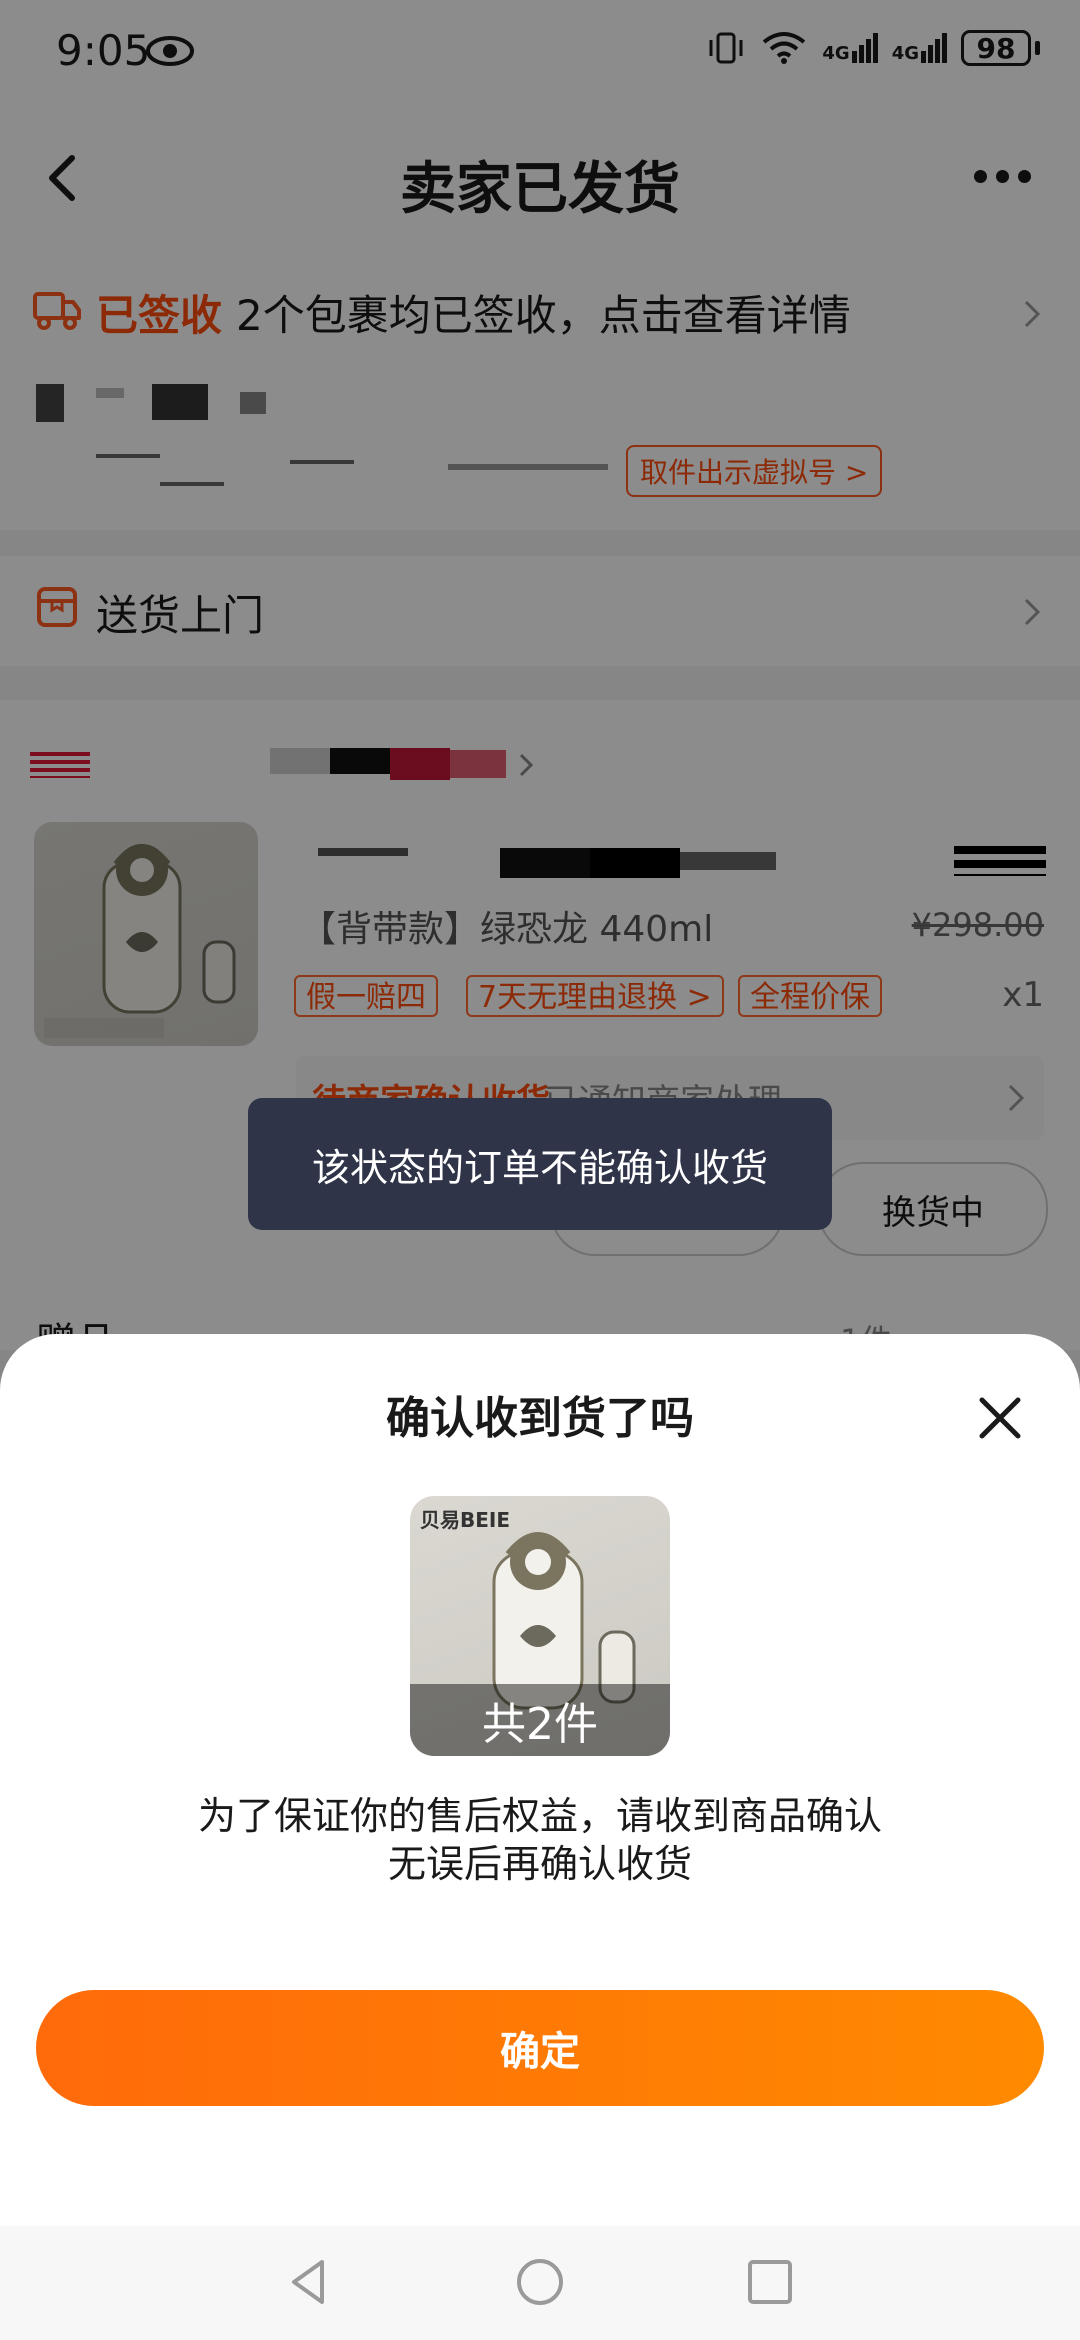 Image resolution: width=1080 pixels, height=2340 pixels. I want to click on nav-back-icon, so click(310, 2282).